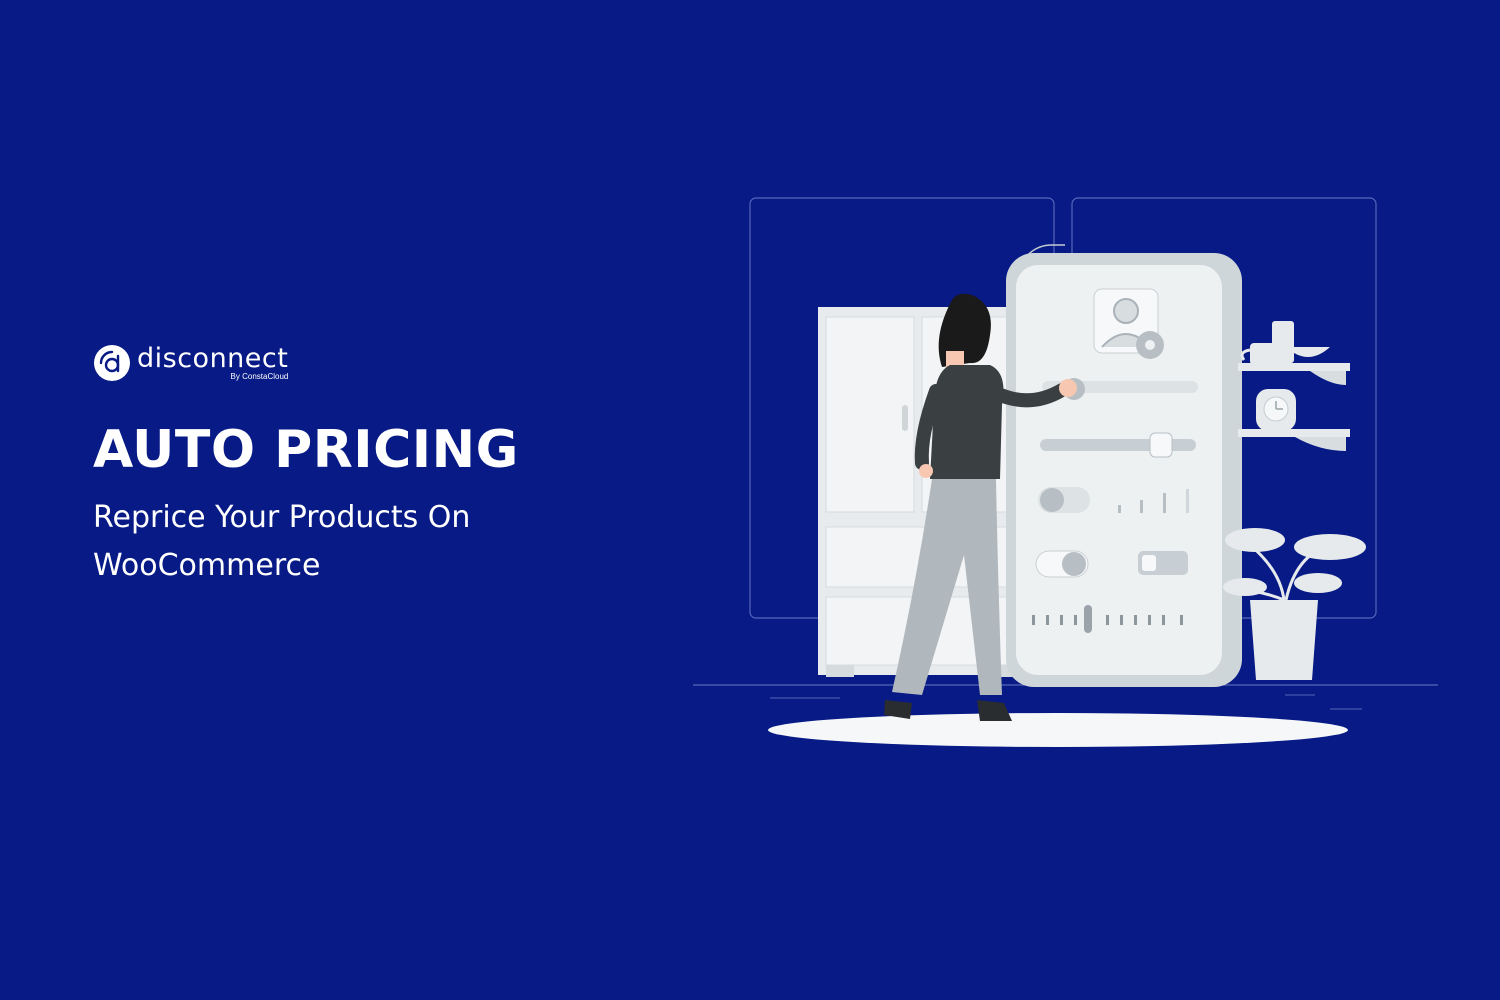 The image size is (1500, 1000). Describe the element at coordinates (1294, 386) in the screenshot. I see `wall-shelves` at that location.